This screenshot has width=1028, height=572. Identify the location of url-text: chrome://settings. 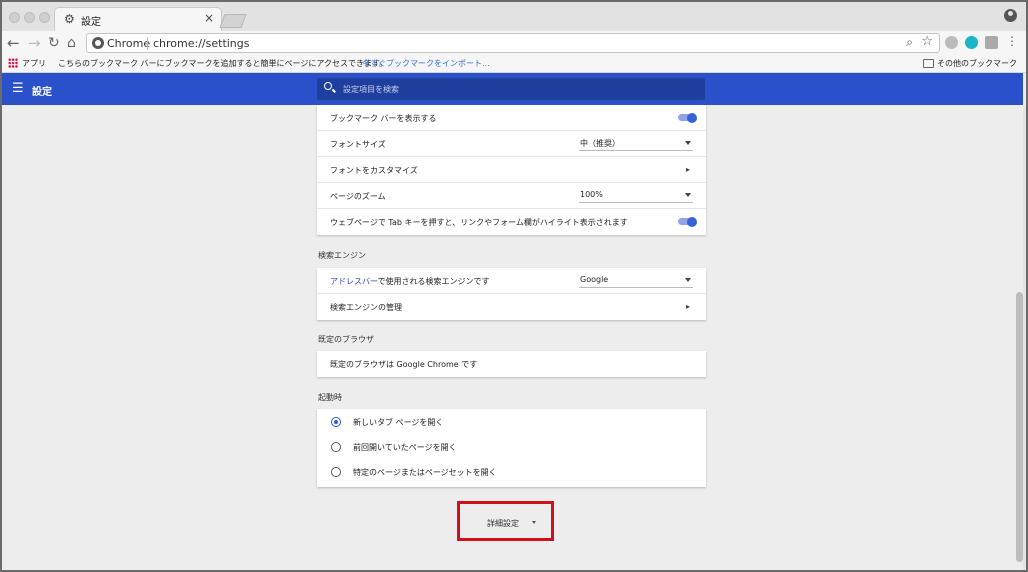
(201, 43).